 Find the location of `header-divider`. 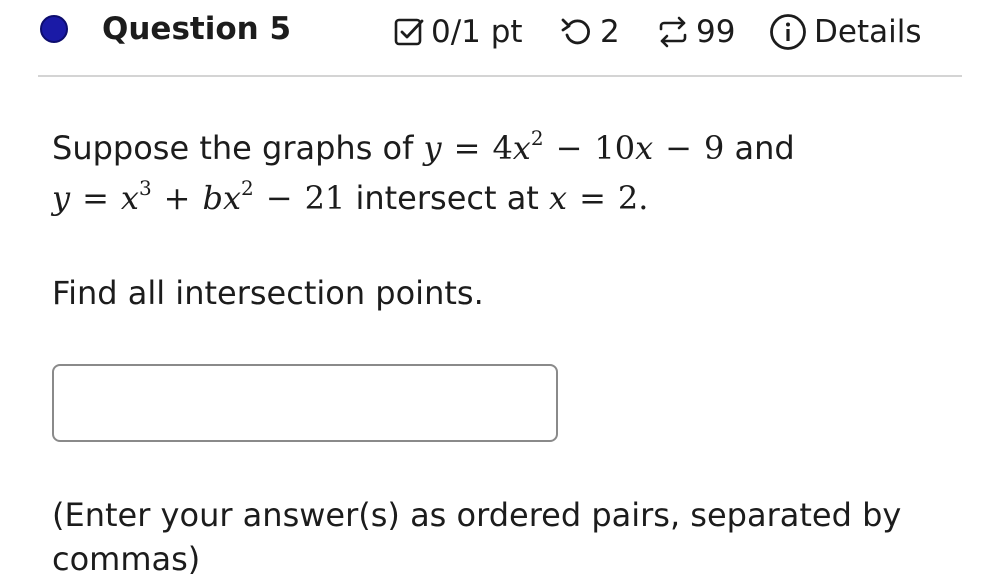

header-divider is located at coordinates (500, 76).